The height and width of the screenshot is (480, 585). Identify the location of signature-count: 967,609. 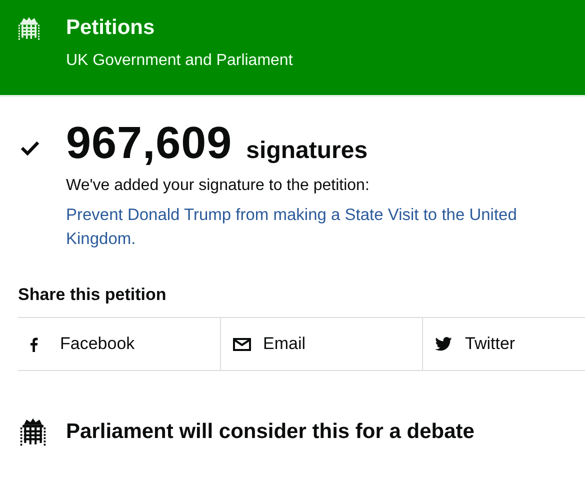
(149, 143).